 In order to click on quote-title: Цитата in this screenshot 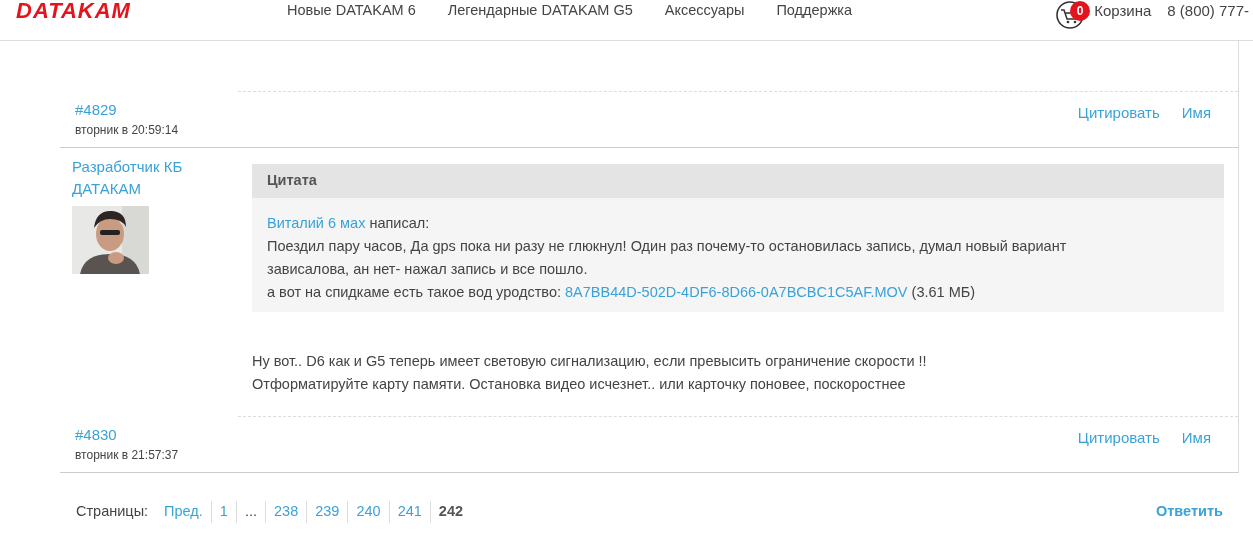, I will do `click(738, 181)`.